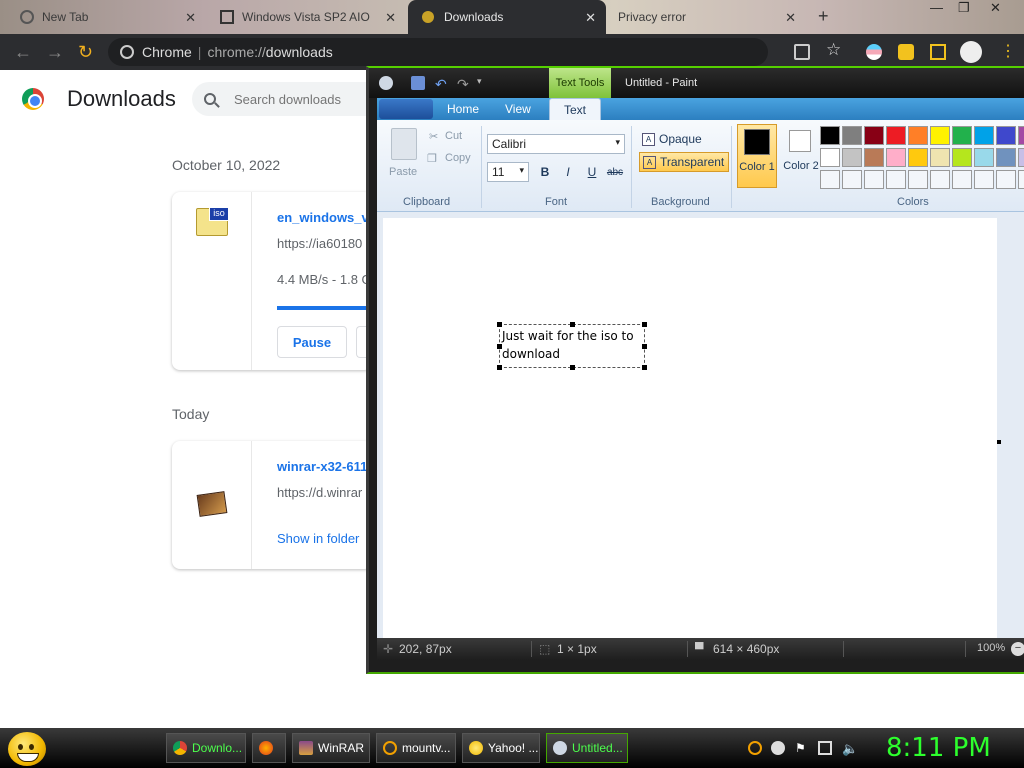 The height and width of the screenshot is (768, 1024). Describe the element at coordinates (312, 342) in the screenshot. I see `pause-button: Pause` at that location.